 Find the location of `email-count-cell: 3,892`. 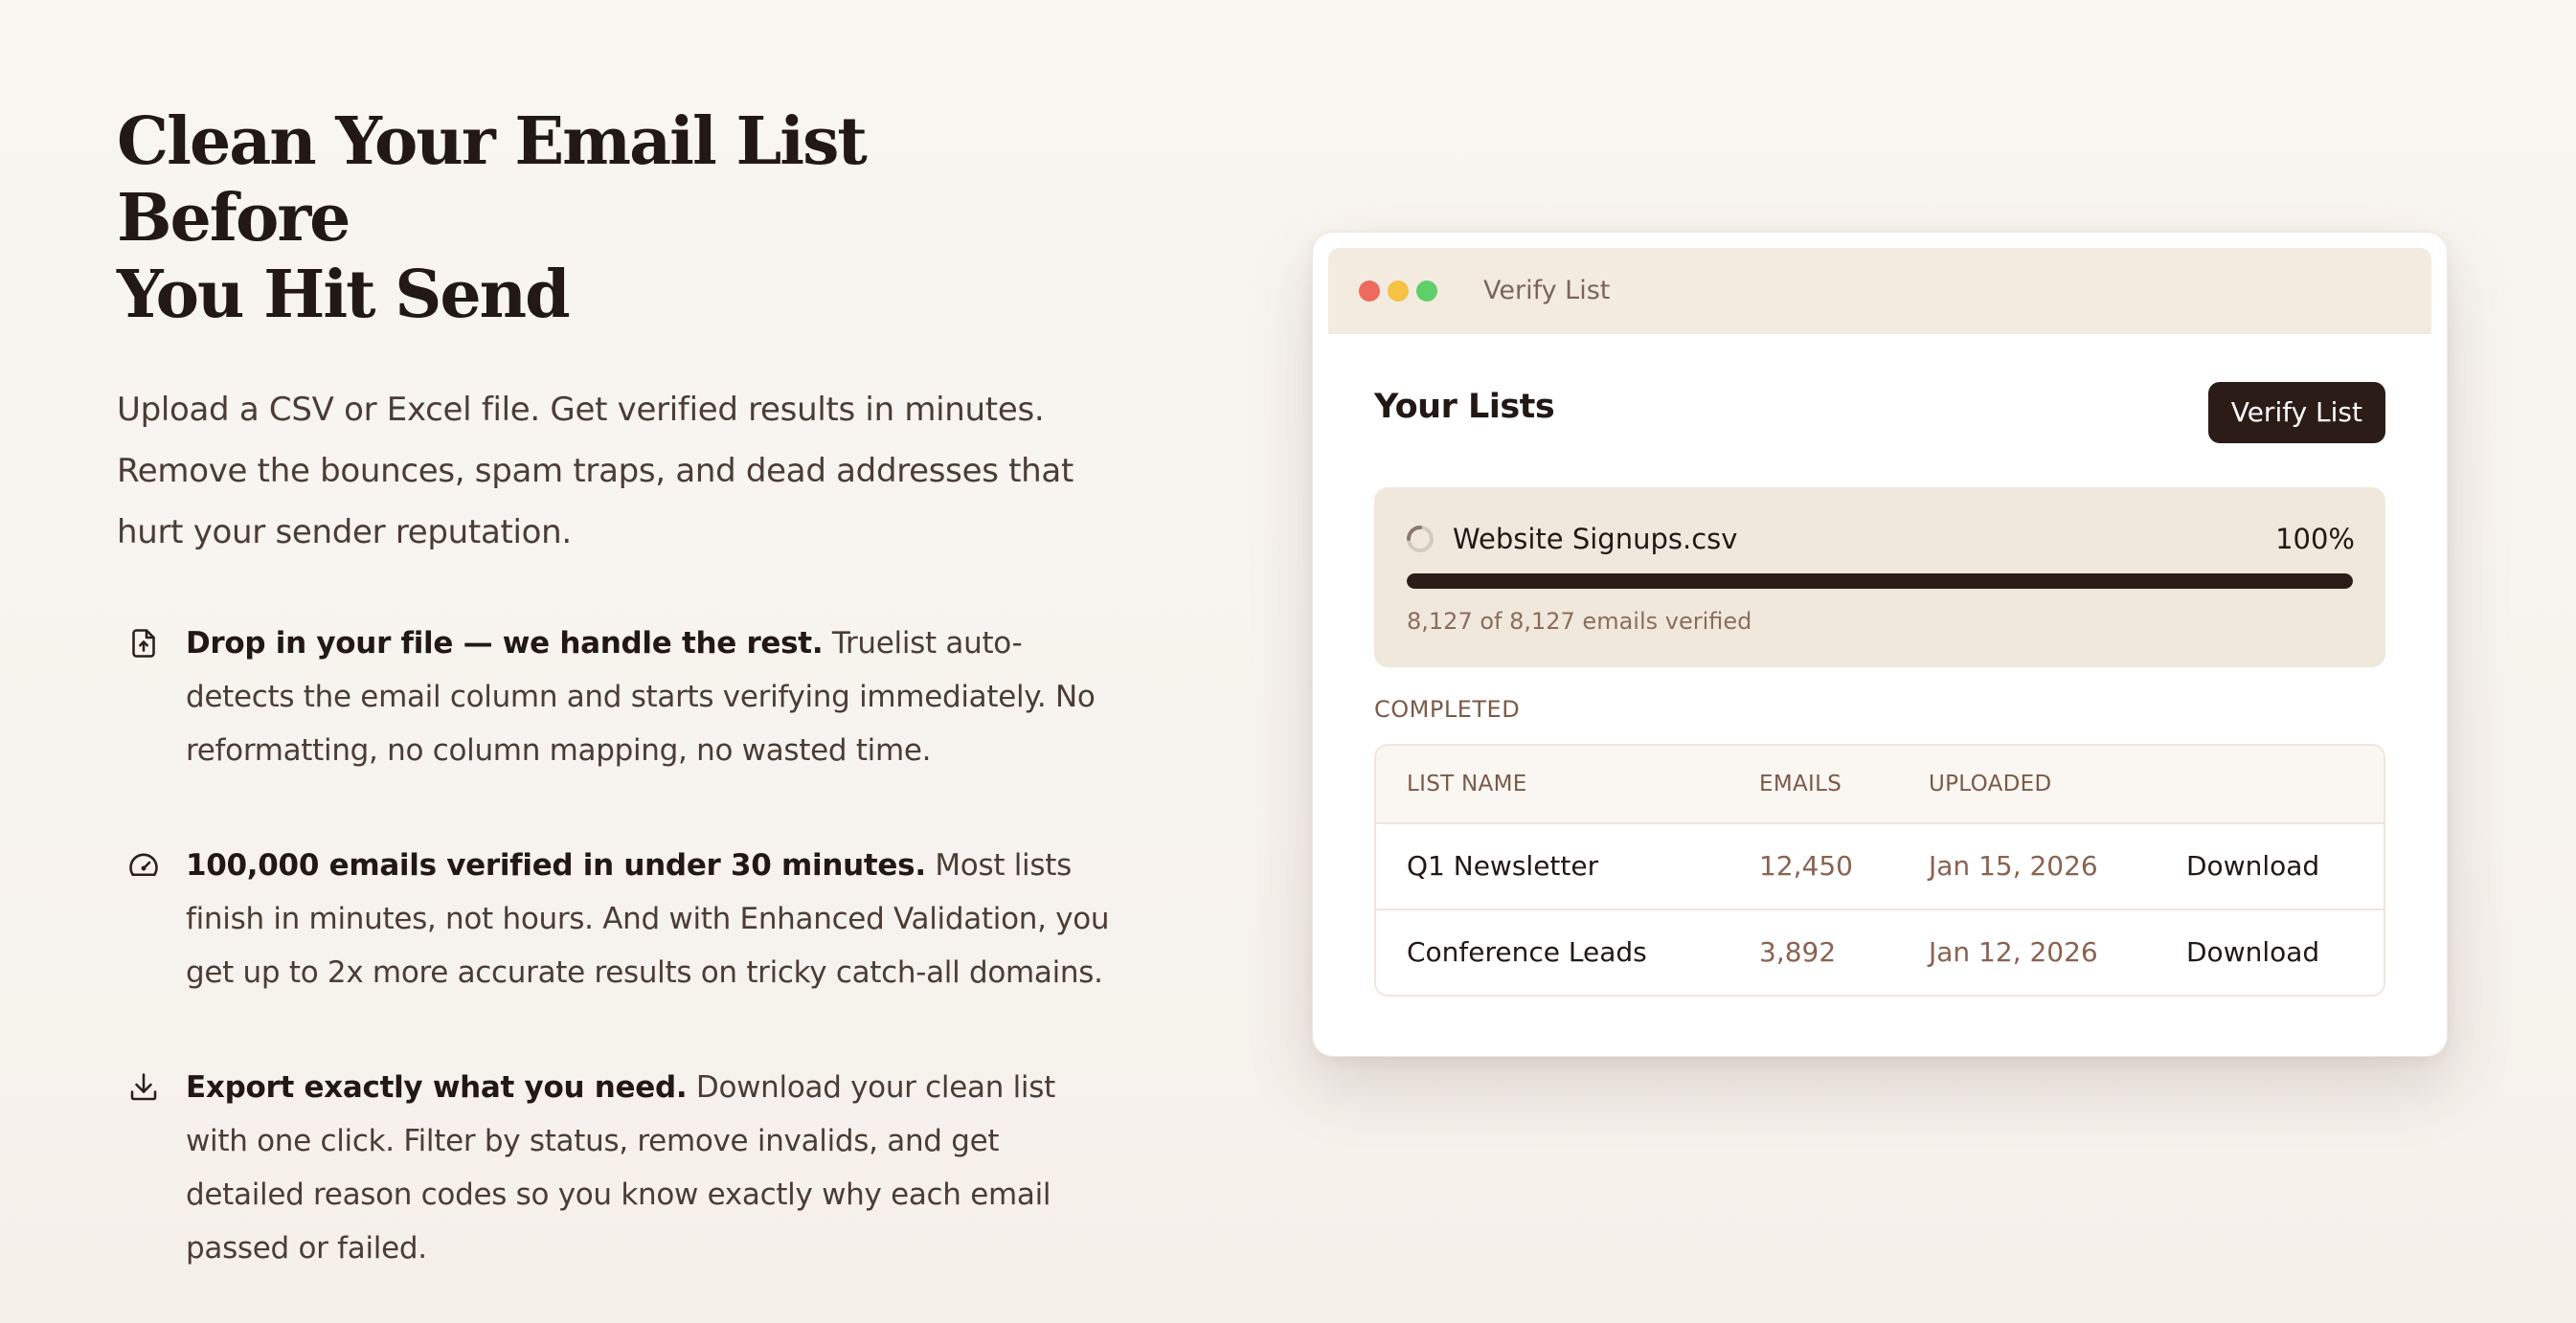

email-count-cell: 3,892 is located at coordinates (1798, 952).